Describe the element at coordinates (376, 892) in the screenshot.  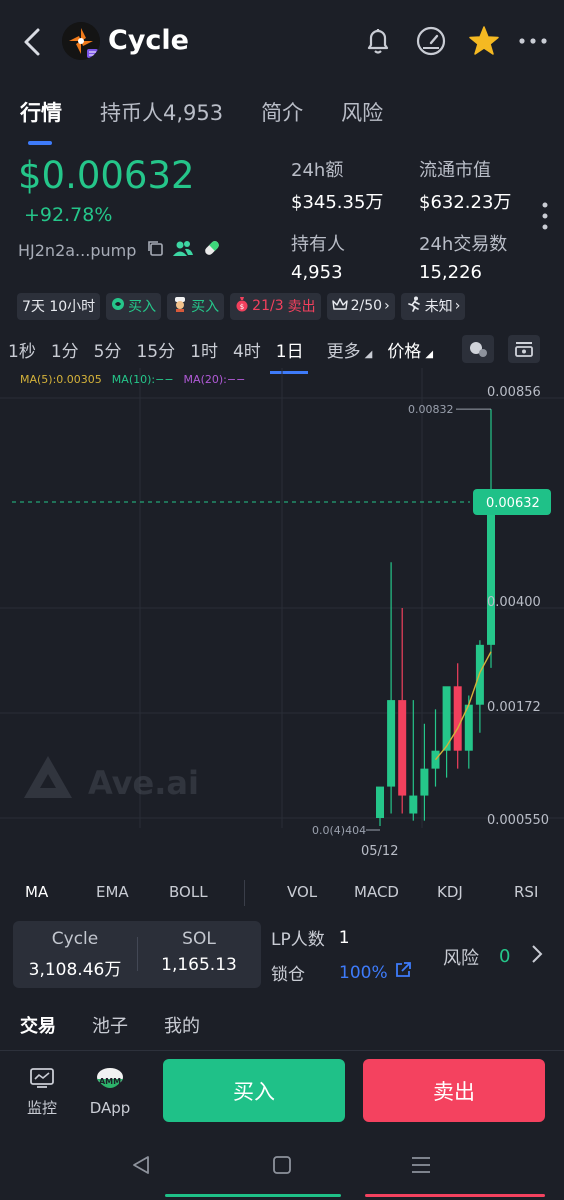
I see `ind-macd: MACD` at that location.